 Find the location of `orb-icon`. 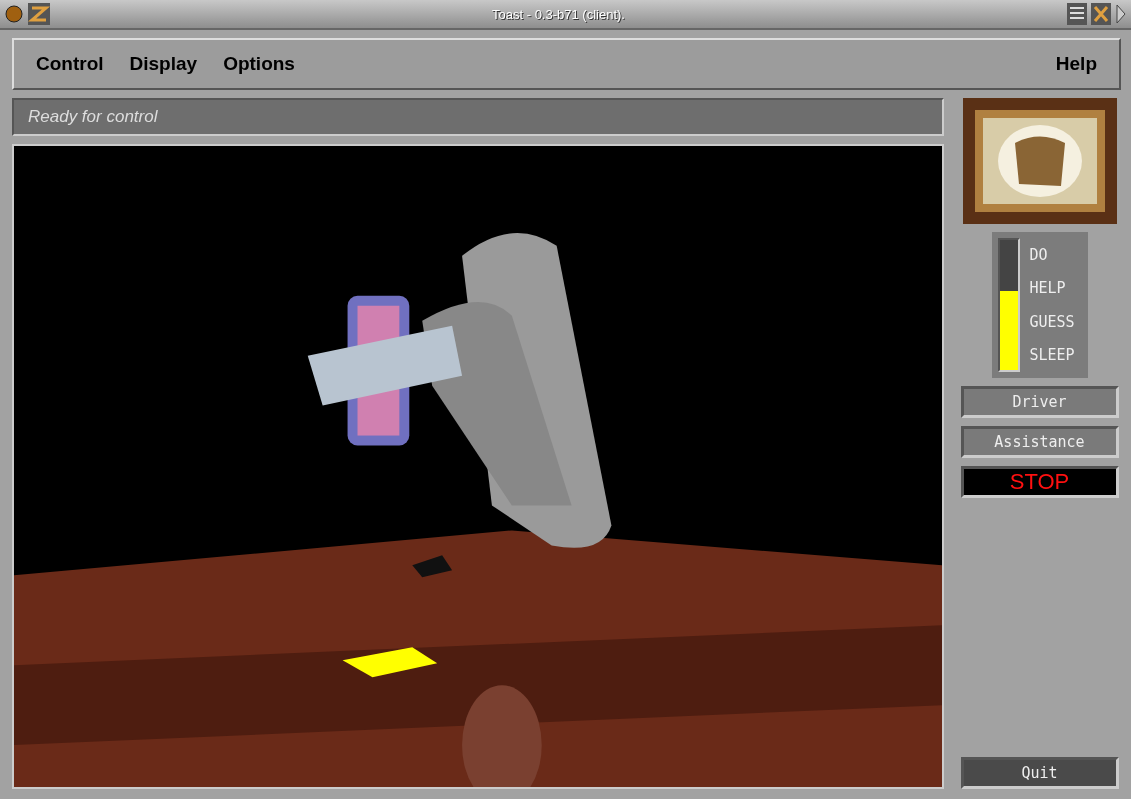

orb-icon is located at coordinates (14, 14).